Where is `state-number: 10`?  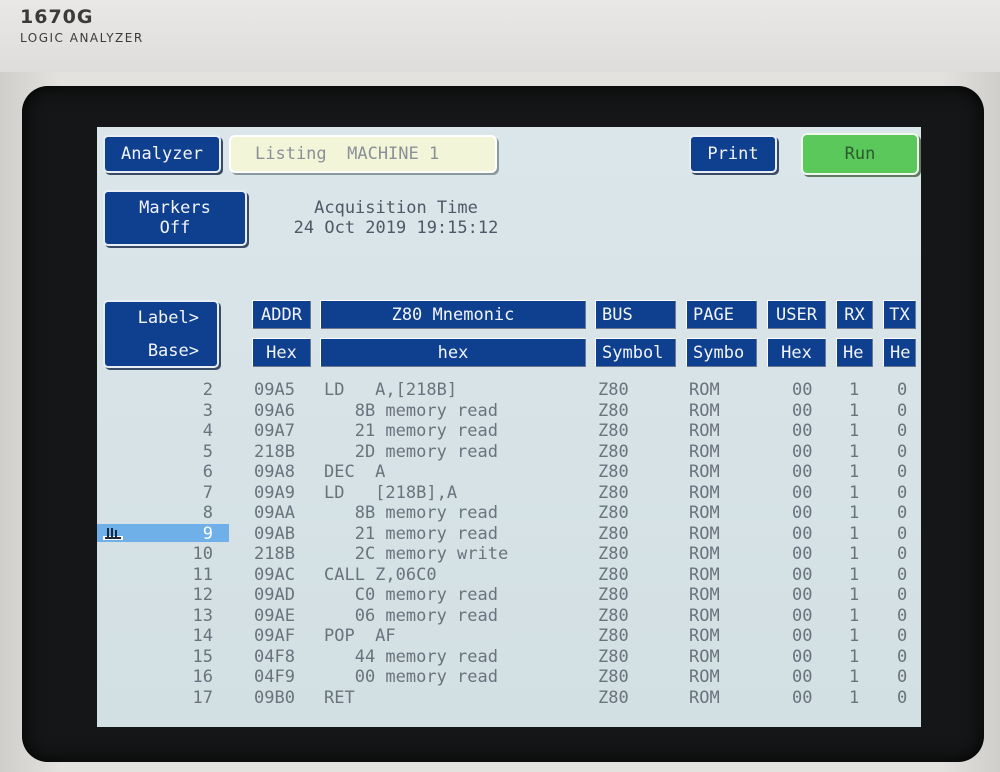 state-number: 10 is located at coordinates (202, 554).